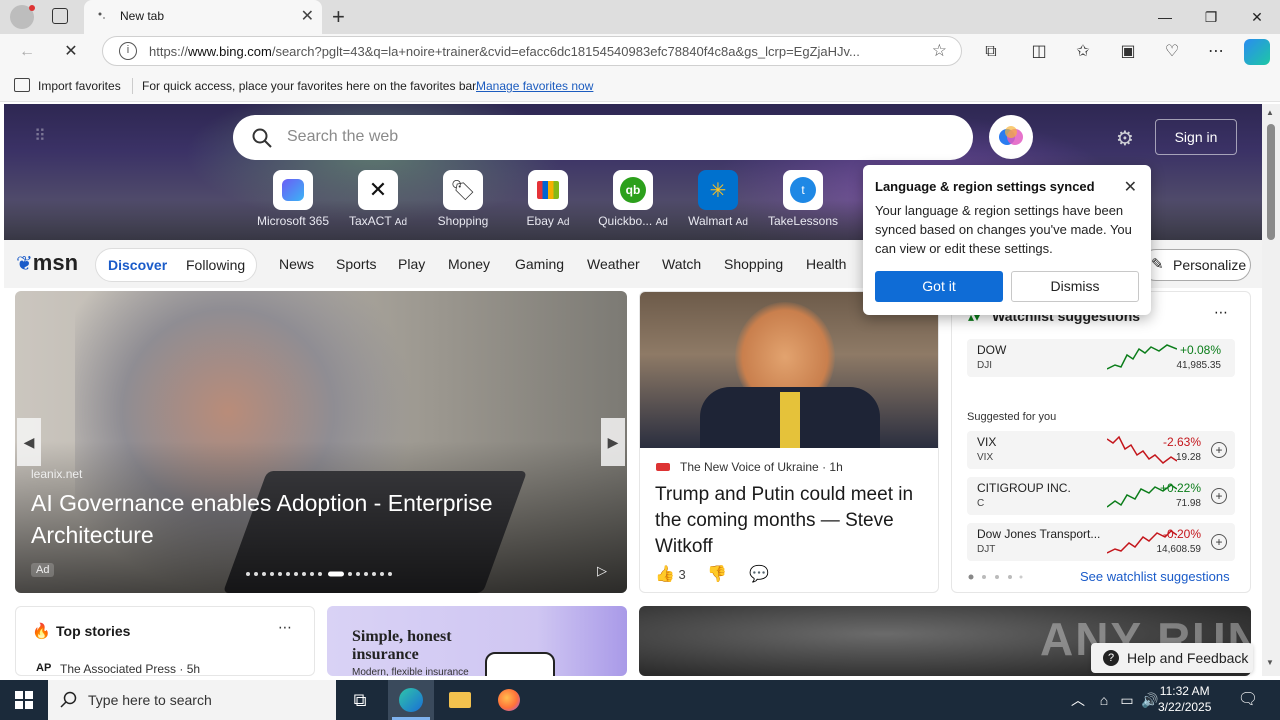 The height and width of the screenshot is (720, 1280). What do you see at coordinates (939, 286) in the screenshot?
I see `got-it-button: Got it` at bounding box center [939, 286].